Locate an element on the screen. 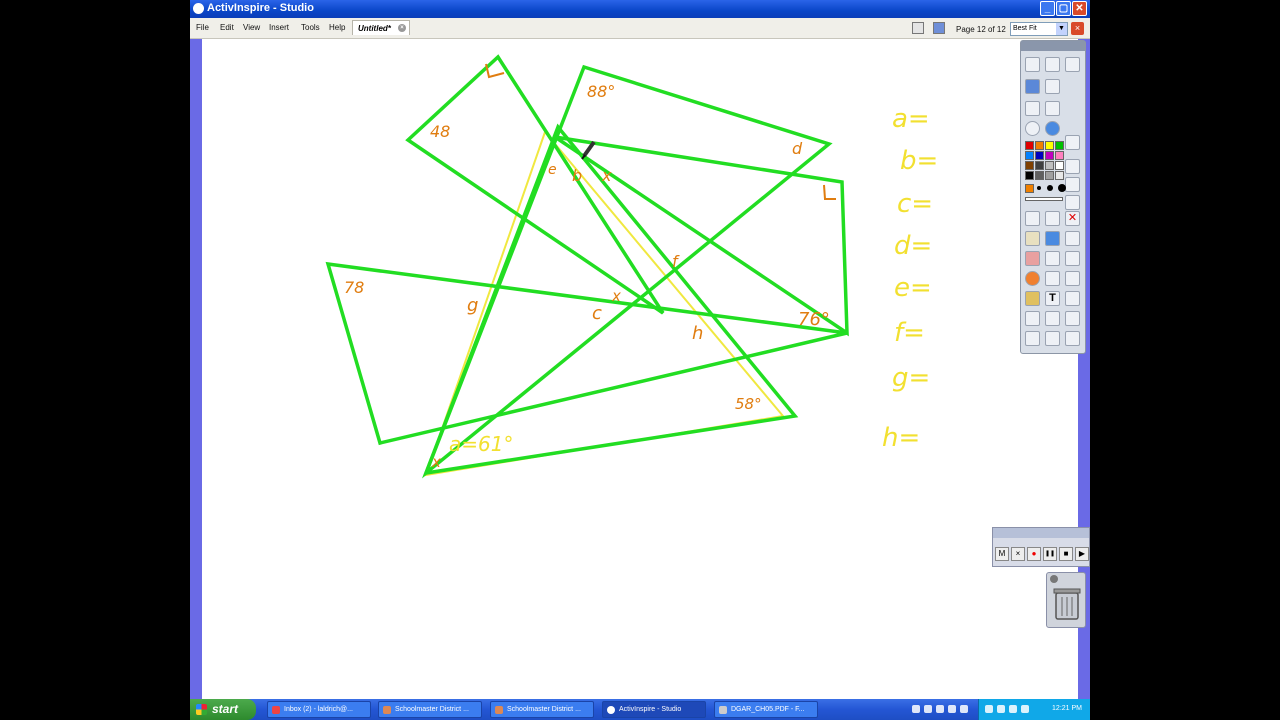 This screenshot has height=720, width=1280. color-red is located at coordinates (1029, 145).